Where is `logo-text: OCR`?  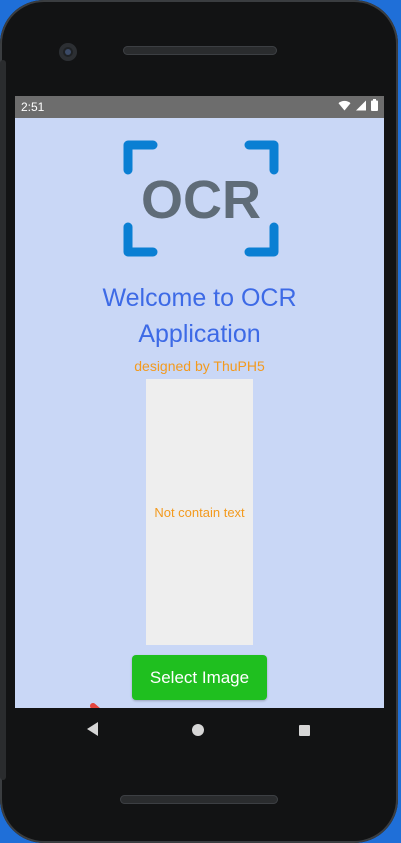
logo-text: OCR is located at coordinates (201, 200).